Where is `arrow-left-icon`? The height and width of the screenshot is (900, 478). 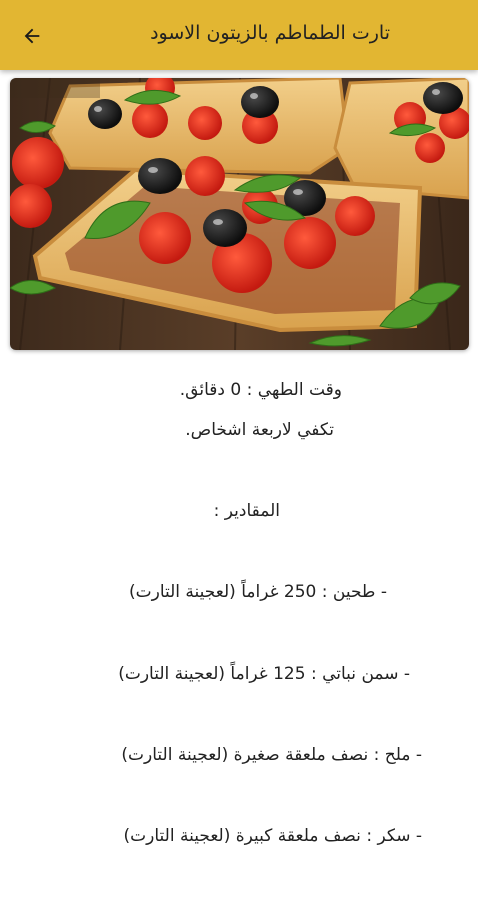
arrow-left-icon is located at coordinates (32, 36).